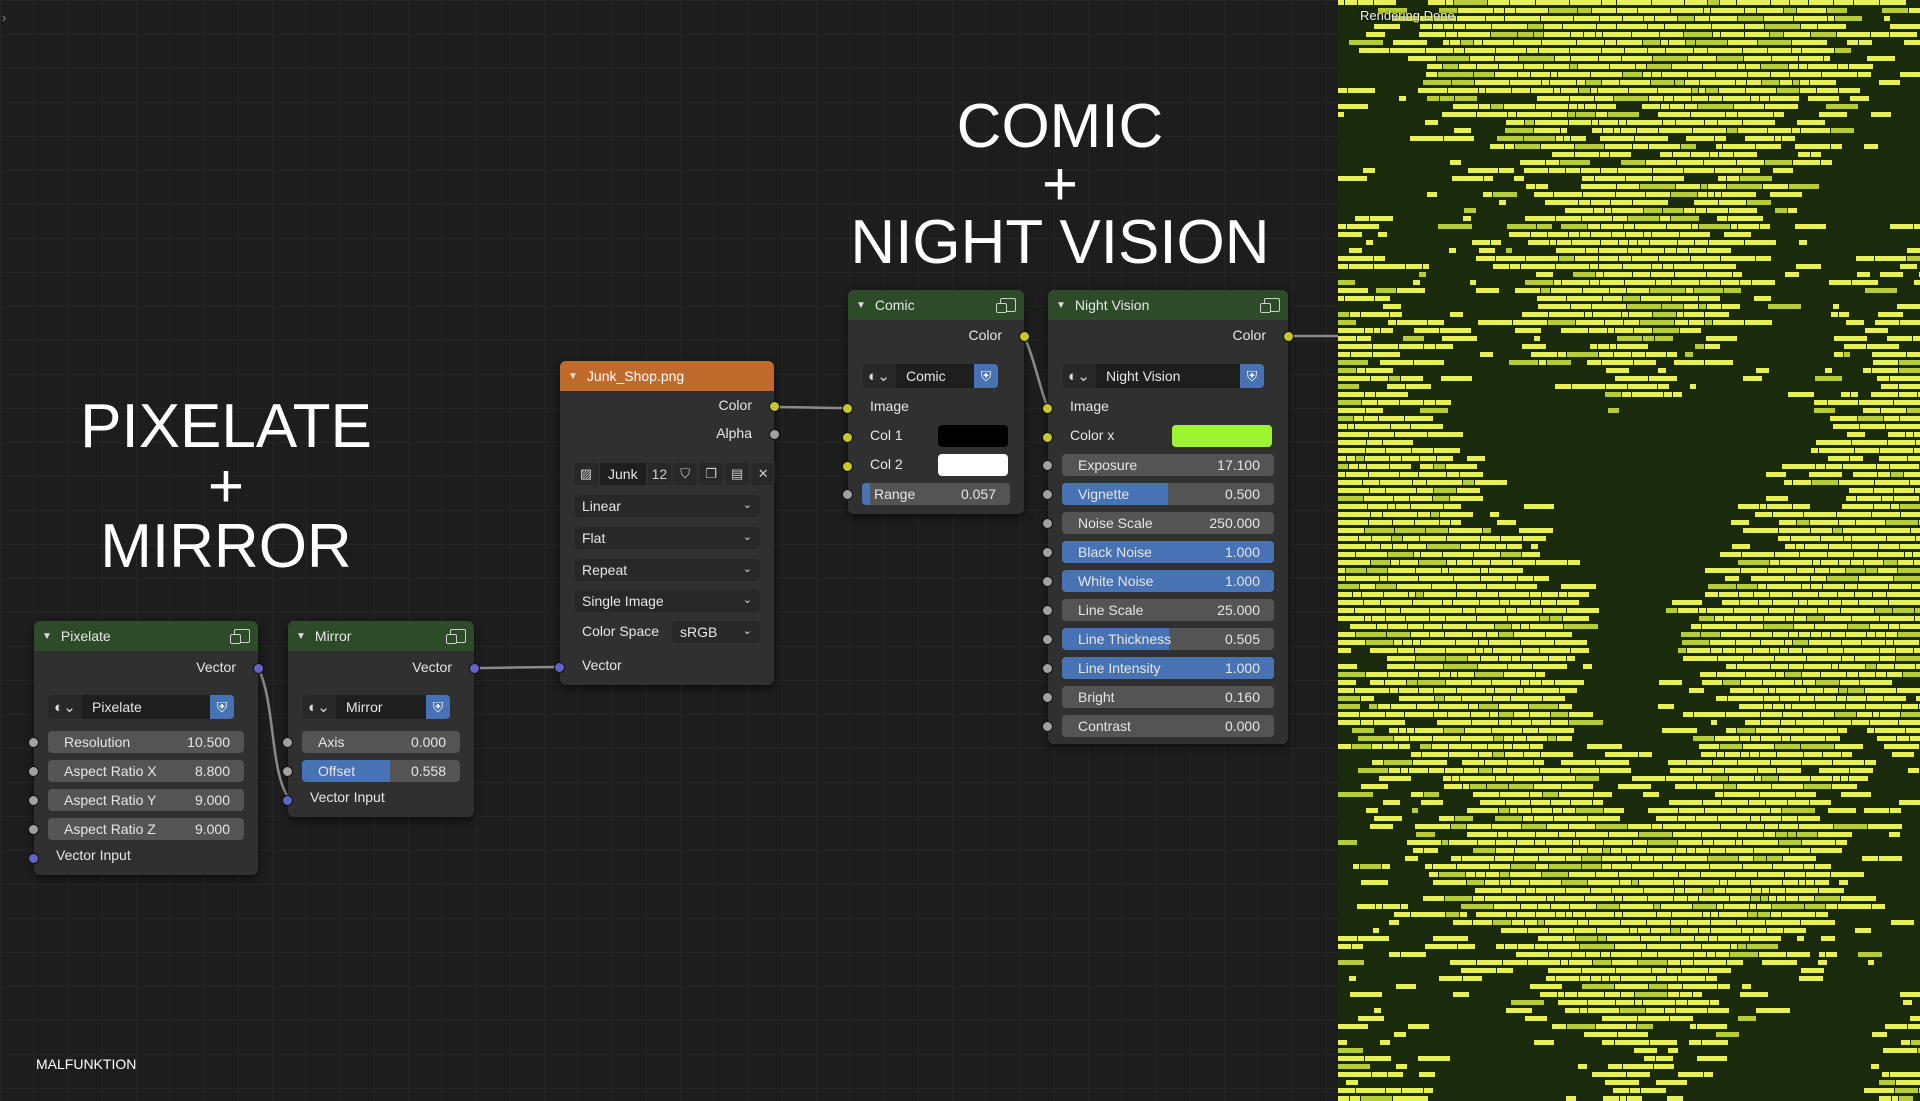  What do you see at coordinates (33, 771) in the screenshot?
I see `input-aspect-x-socket` at bounding box center [33, 771].